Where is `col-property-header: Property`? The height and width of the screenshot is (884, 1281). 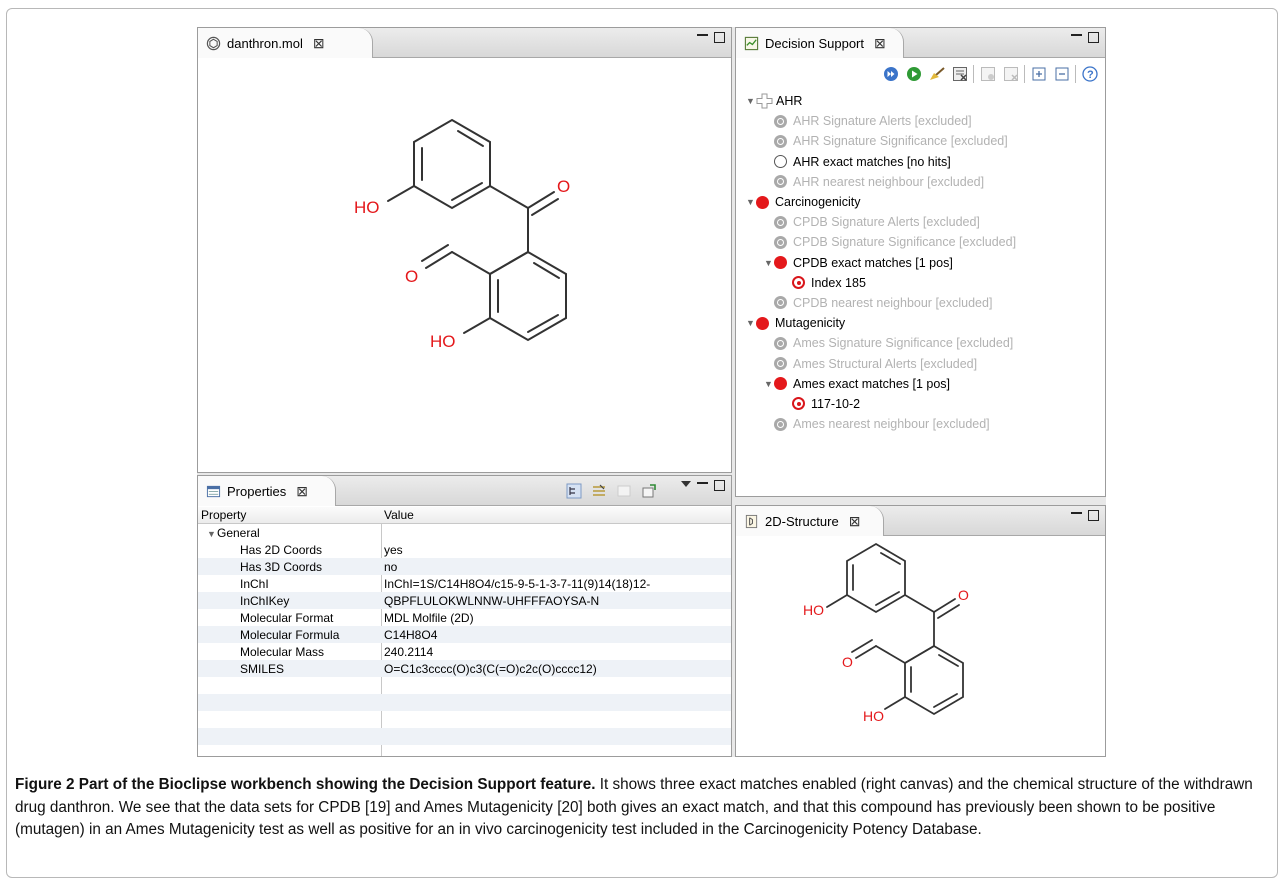 col-property-header: Property is located at coordinates (289, 515).